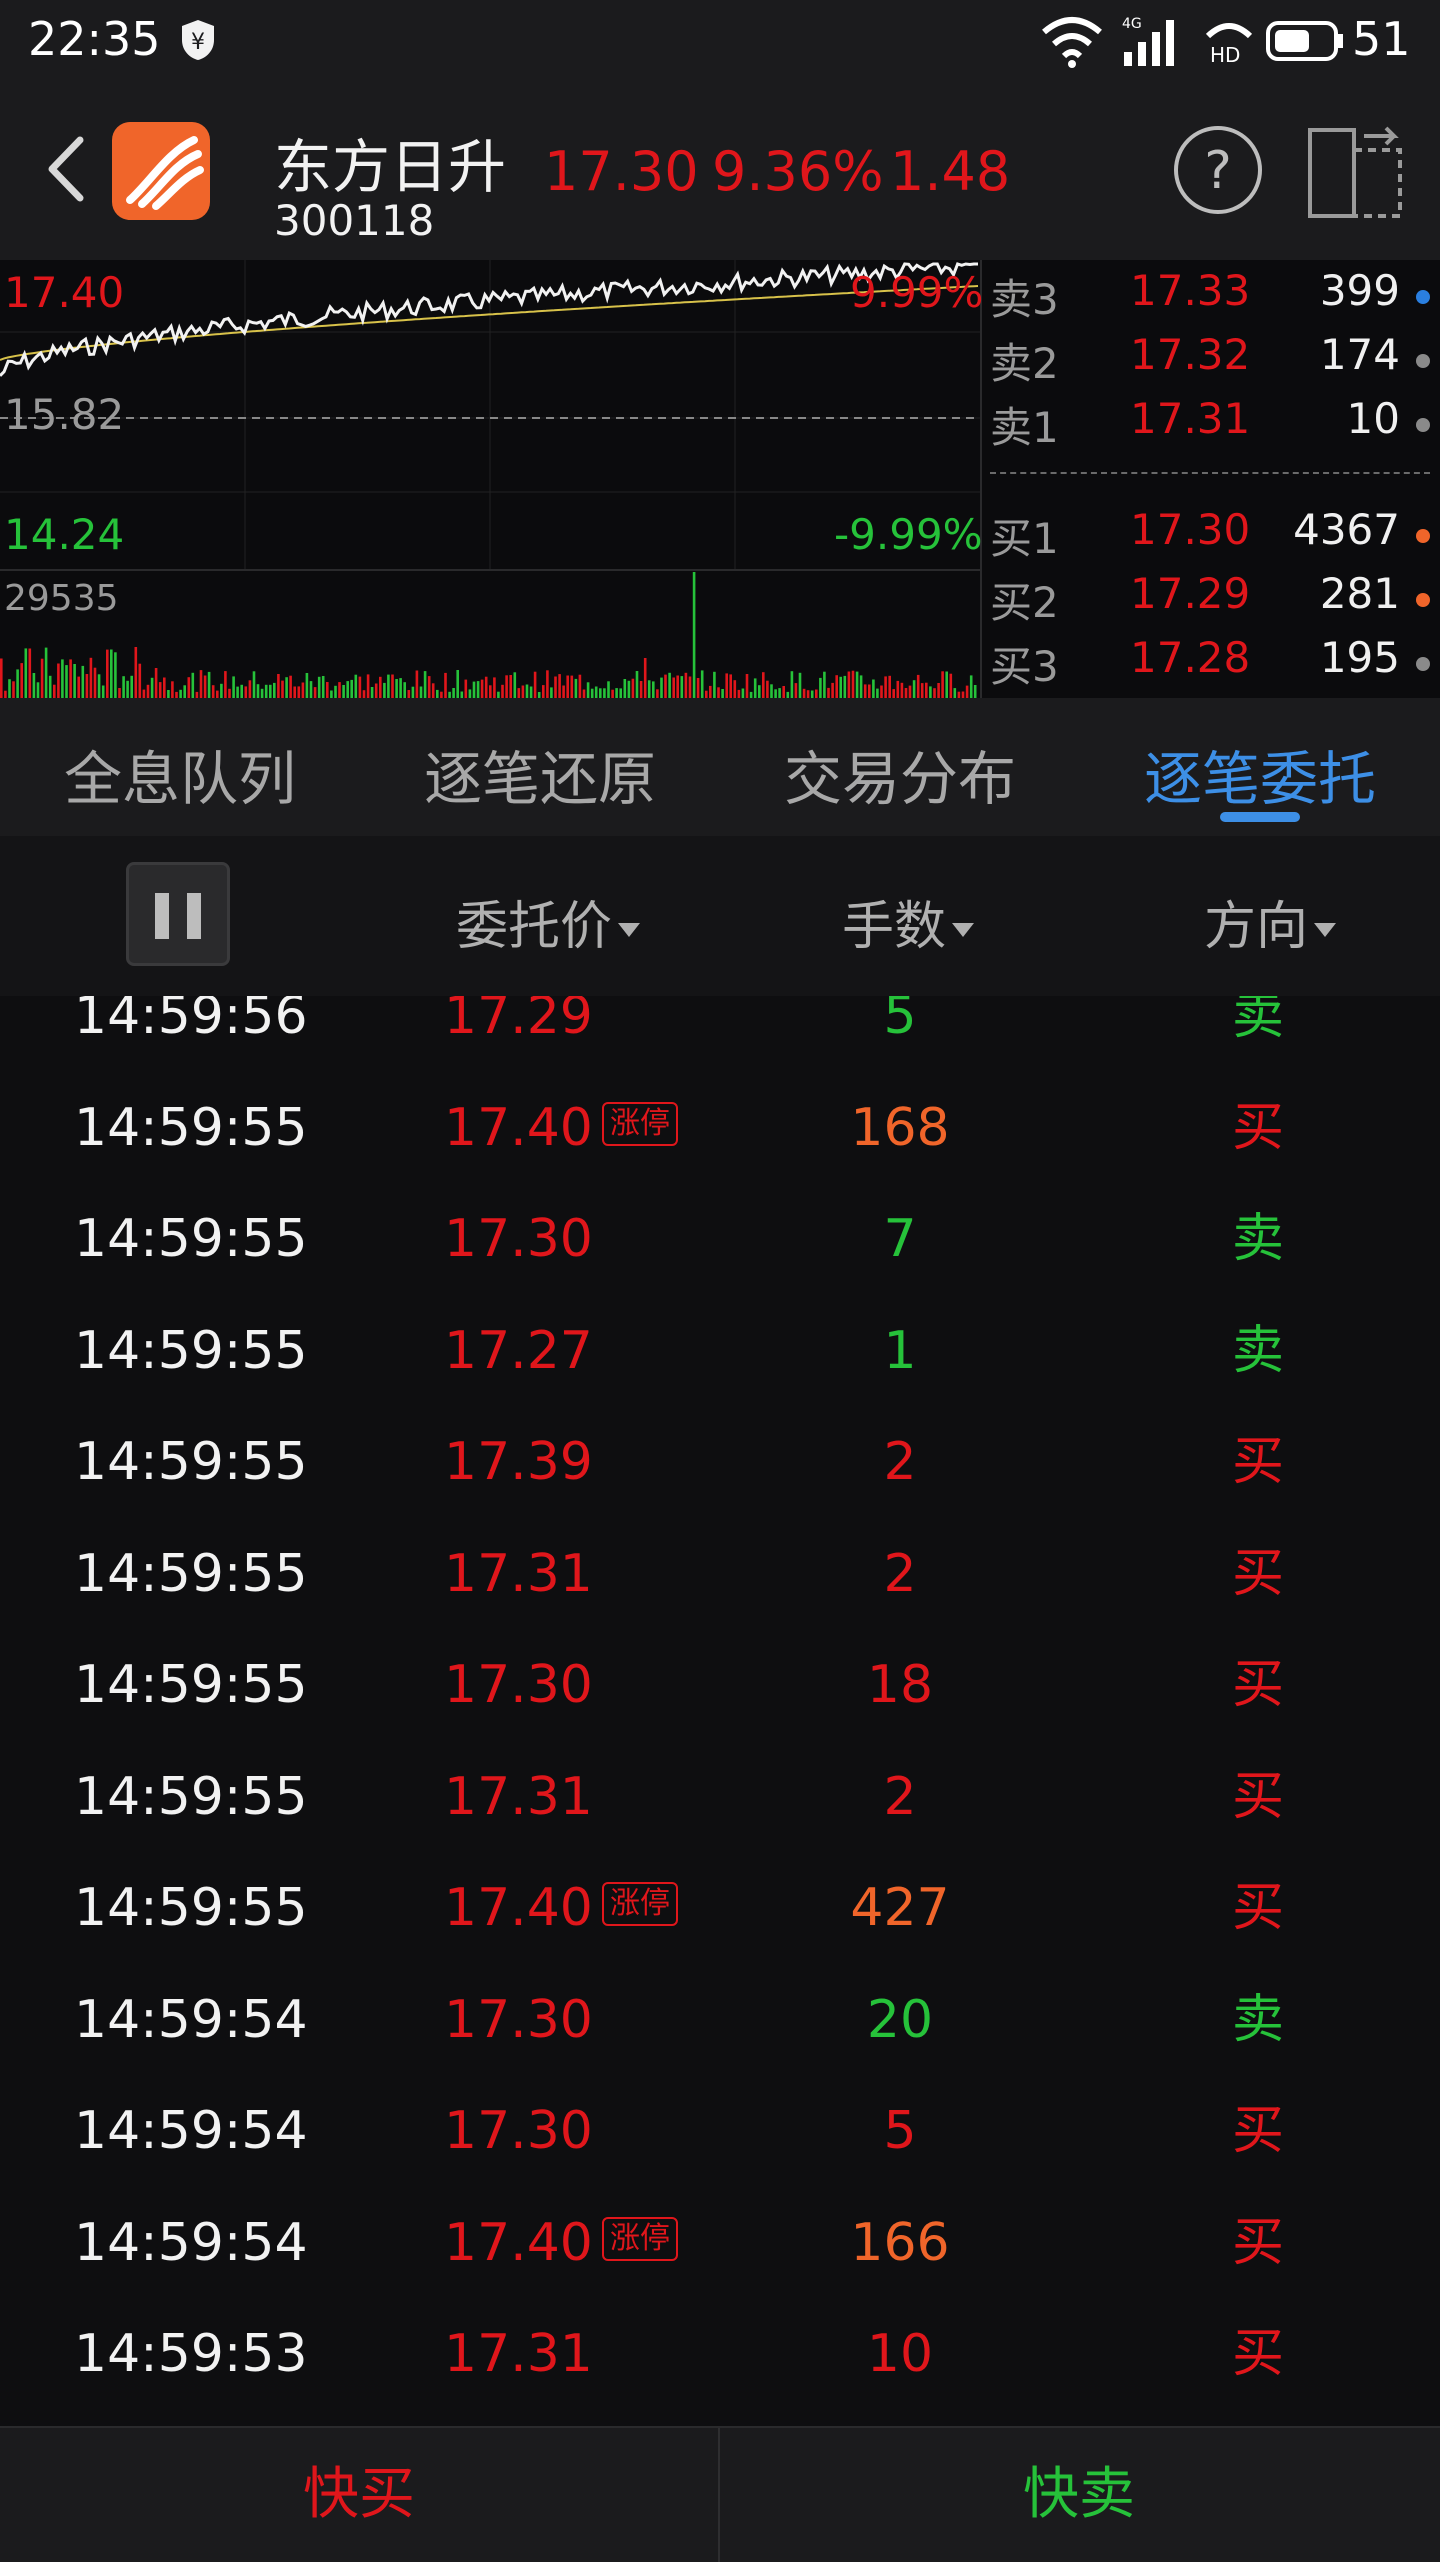 The height and width of the screenshot is (2562, 1440). What do you see at coordinates (720, 1924) in the screenshot?
I see `order-row: 14:59:55 17.40 涨停 427 买` at bounding box center [720, 1924].